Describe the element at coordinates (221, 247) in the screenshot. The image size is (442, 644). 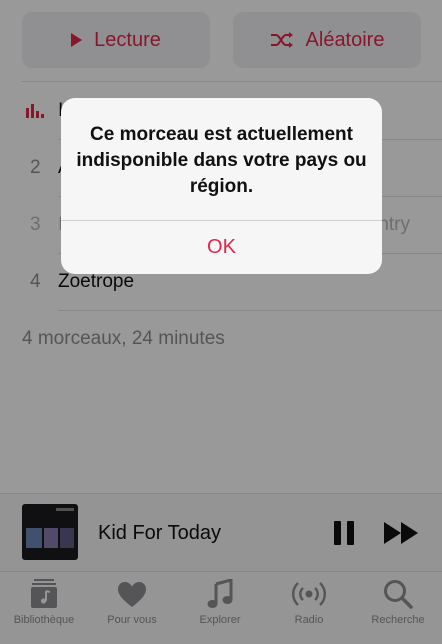
I see `ok-button: OK` at that location.